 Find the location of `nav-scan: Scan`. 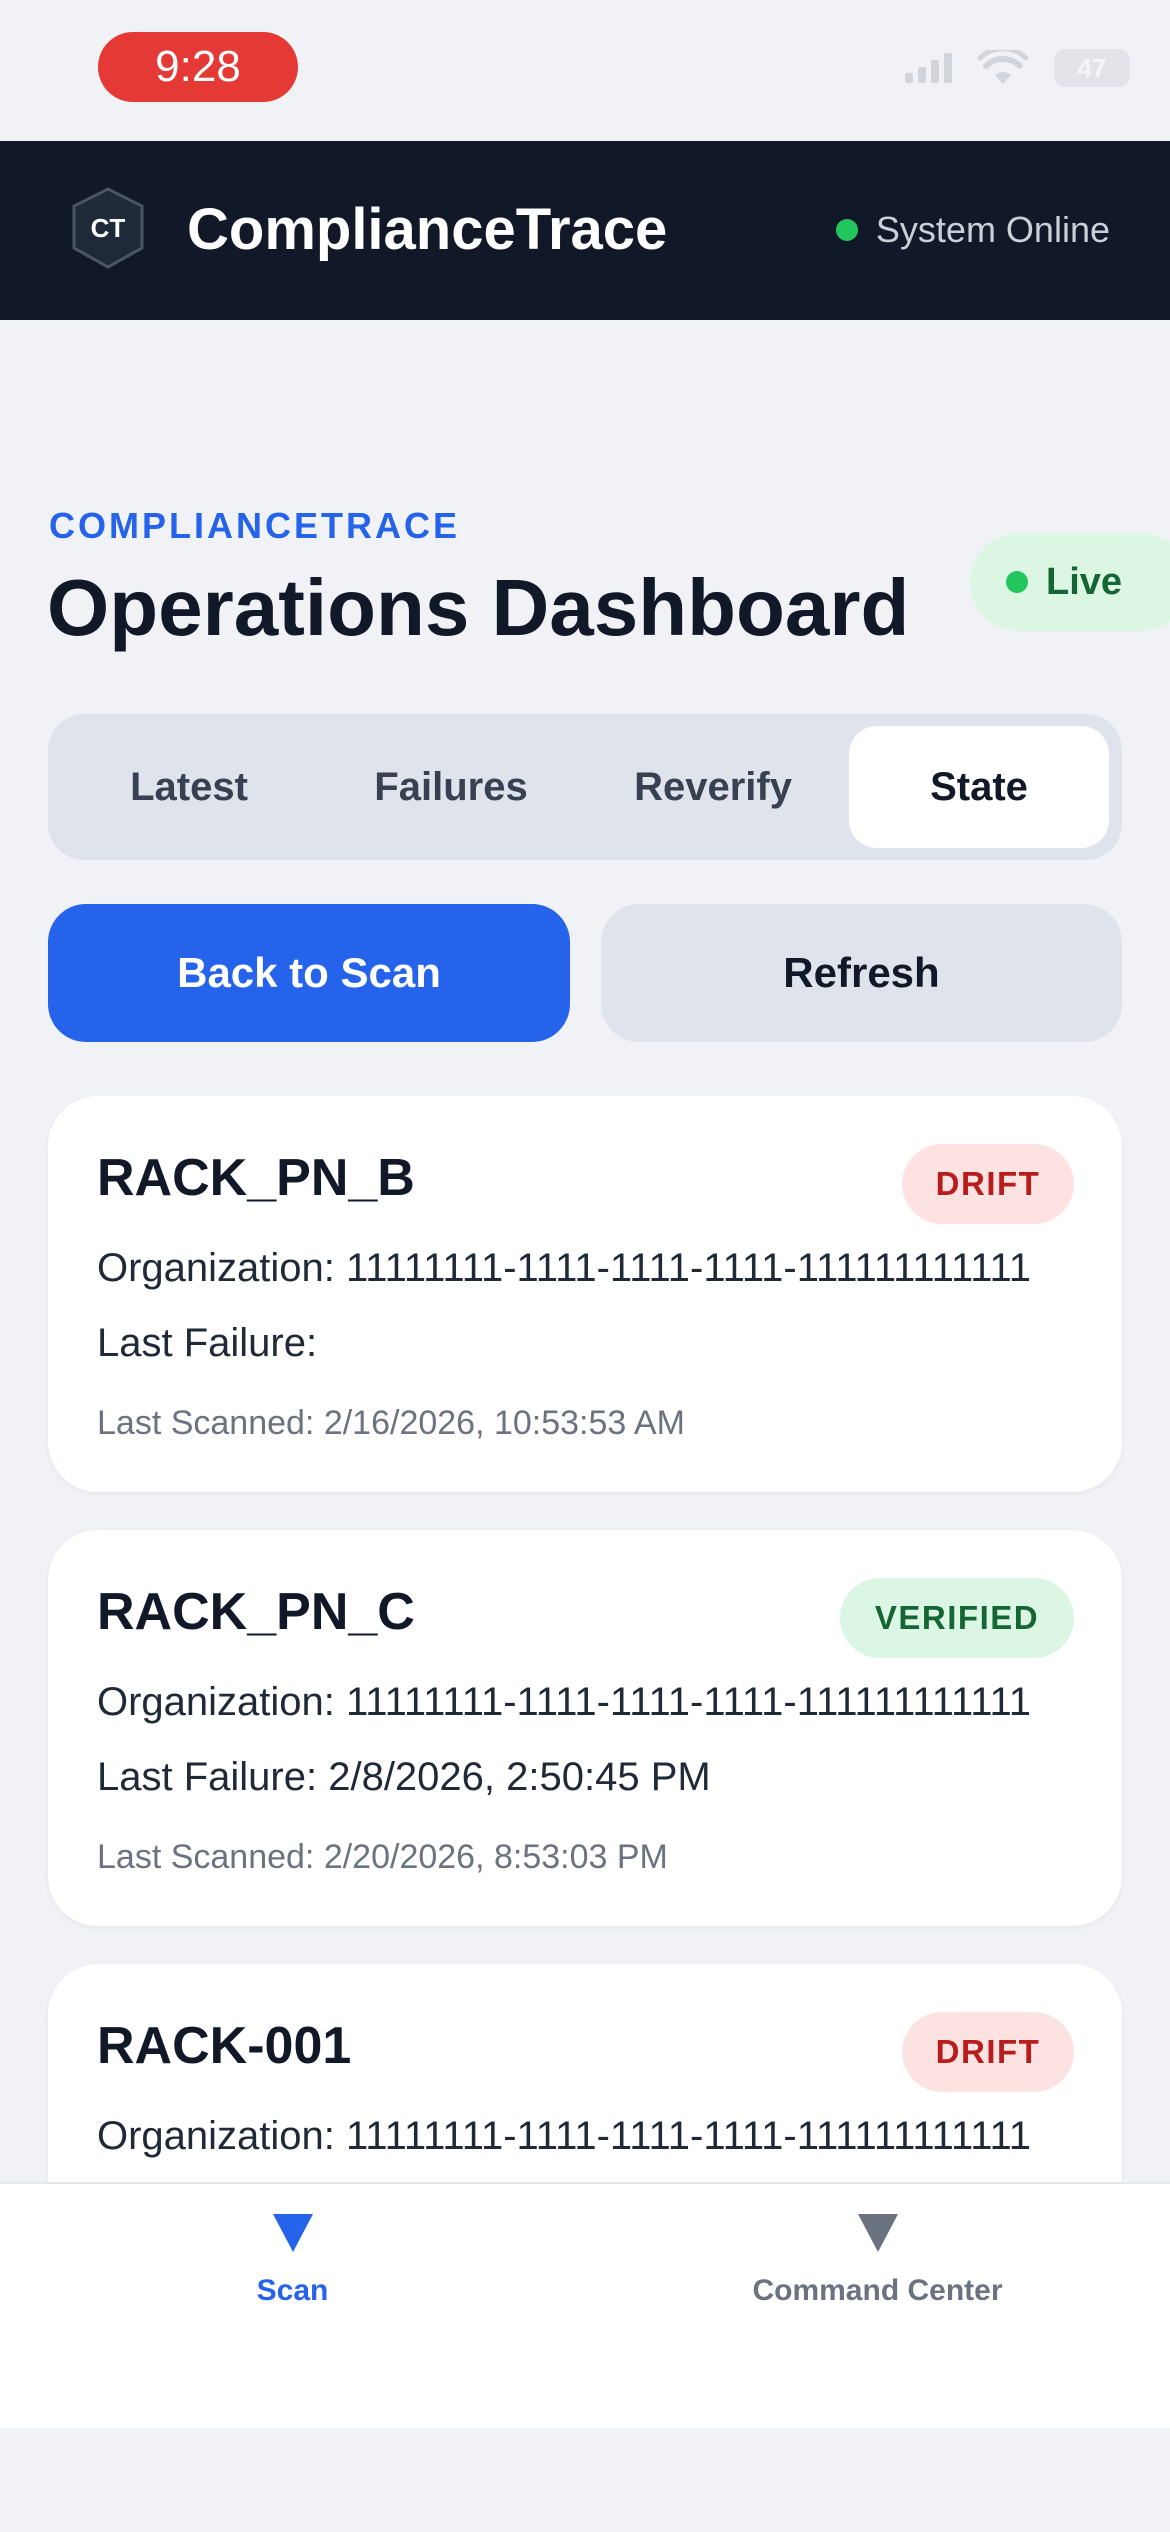

nav-scan: Scan is located at coordinates (292, 2284).